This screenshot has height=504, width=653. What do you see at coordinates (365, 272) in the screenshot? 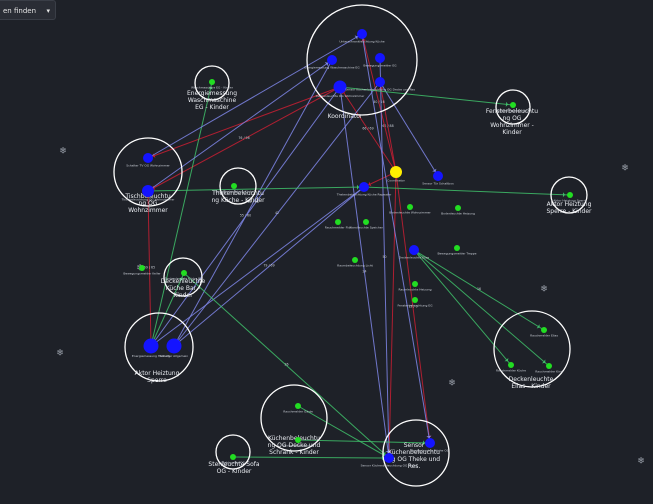
I see `link: 24` at bounding box center [365, 272].